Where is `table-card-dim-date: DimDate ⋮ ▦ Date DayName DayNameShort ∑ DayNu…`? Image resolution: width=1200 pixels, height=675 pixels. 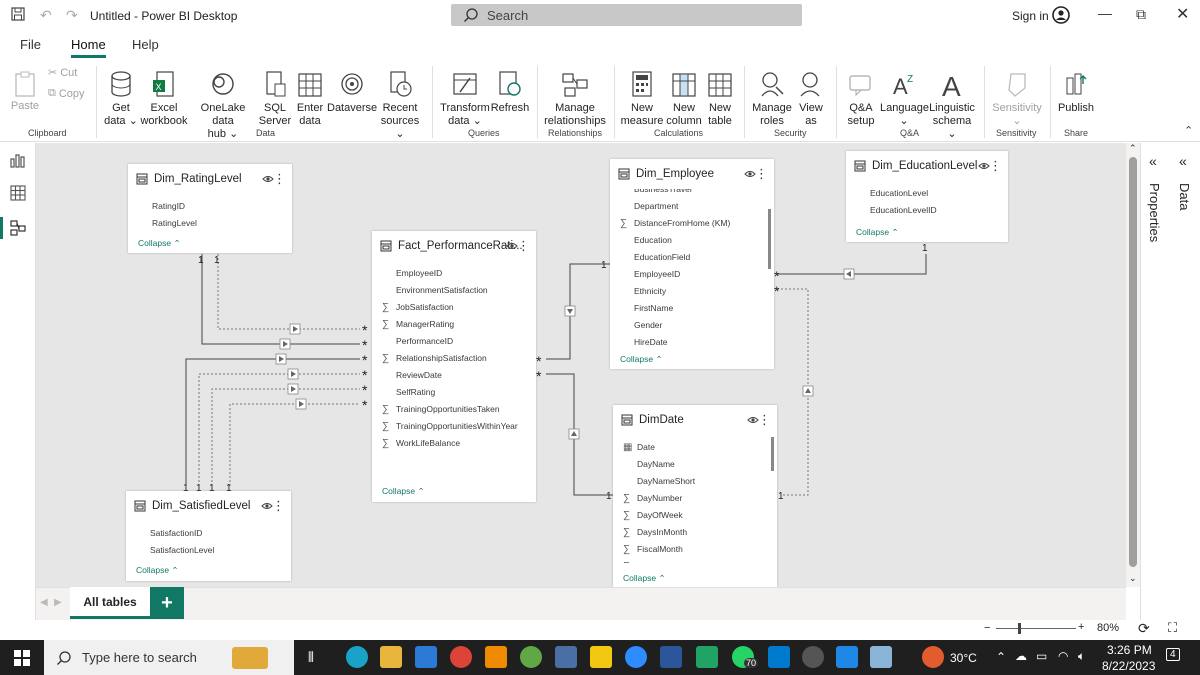 table-card-dim-date: DimDate ⋮ ▦ Date DayName DayNameShort ∑ DayNu… is located at coordinates (695, 496).